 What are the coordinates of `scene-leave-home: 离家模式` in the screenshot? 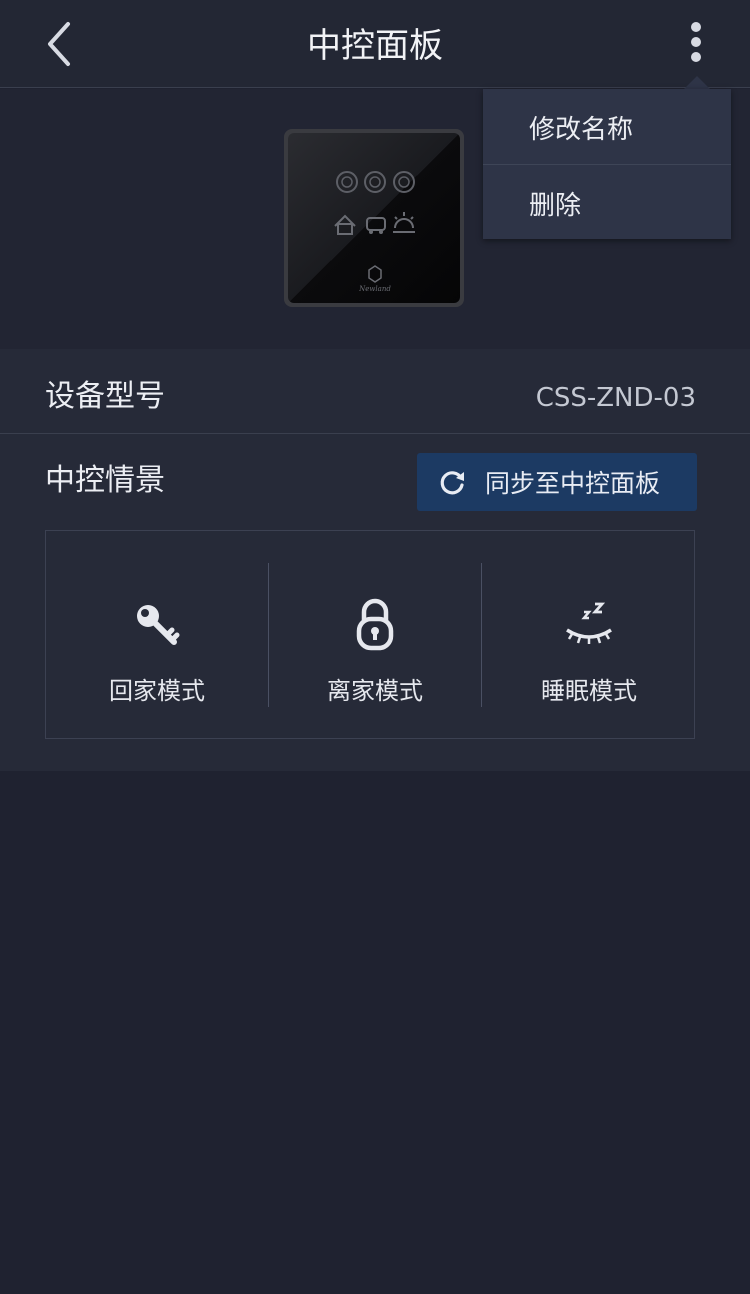 It's located at (375, 635).